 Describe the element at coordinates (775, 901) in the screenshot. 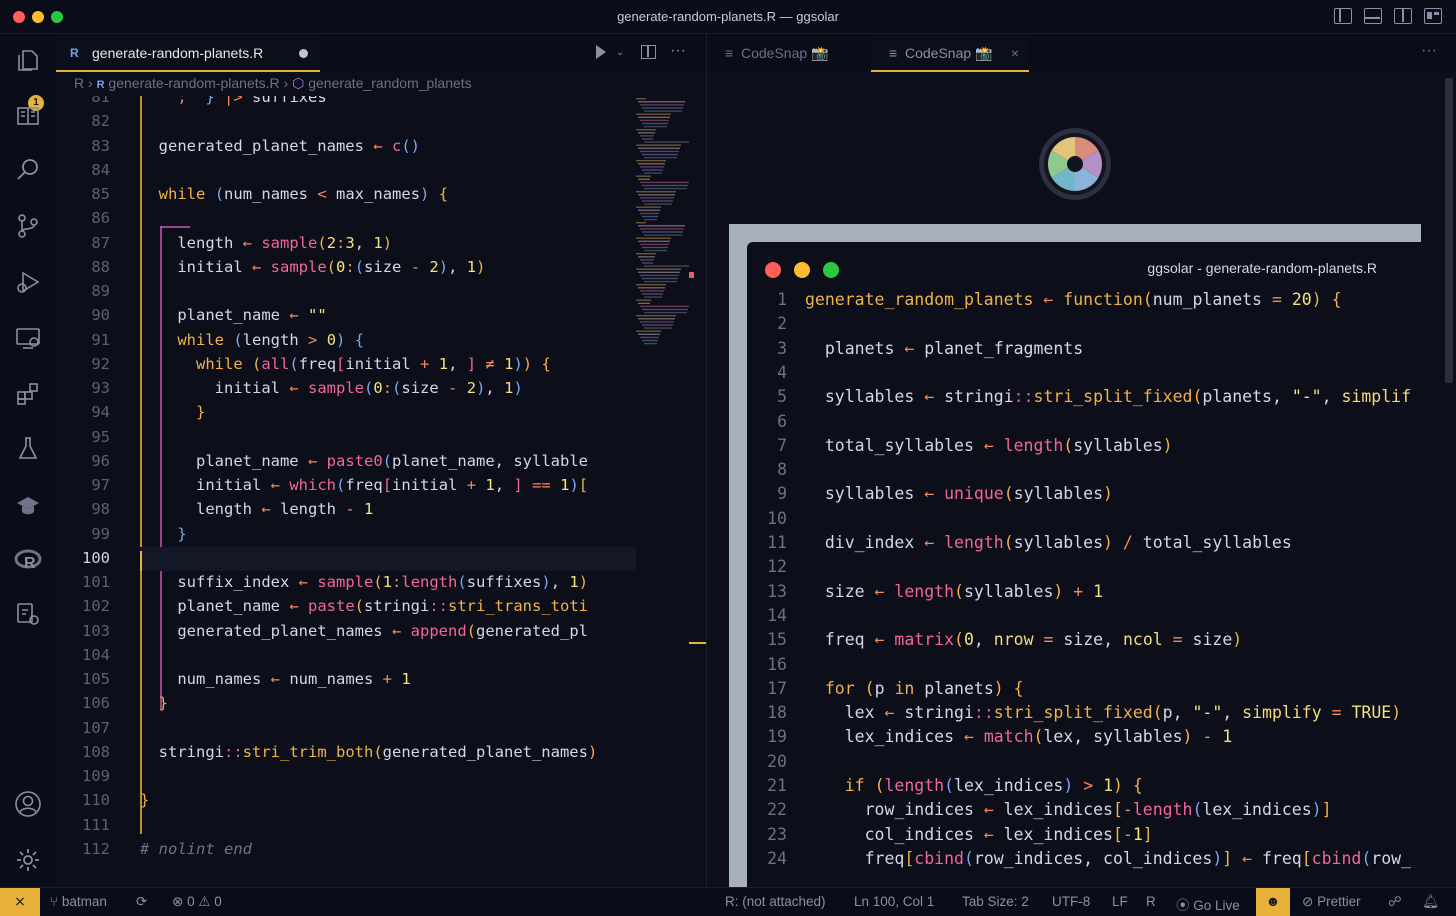

I see `r-session-status: R: (not attached)` at that location.